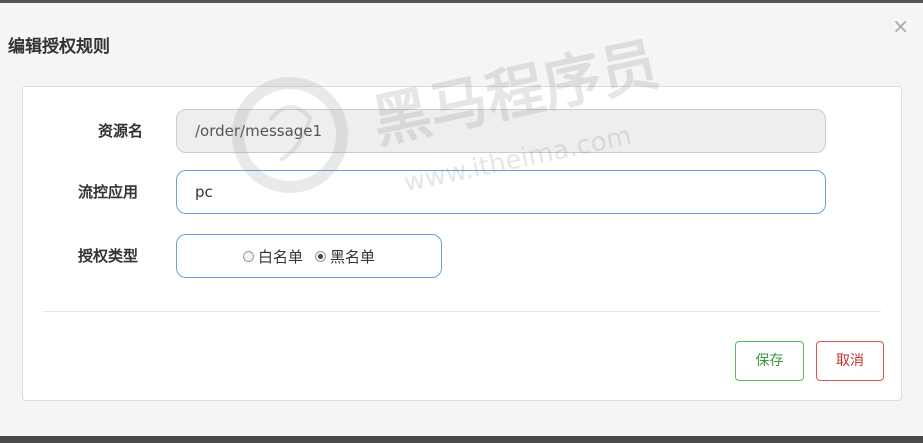  I want to click on app-label: 流控应用, so click(107, 192).